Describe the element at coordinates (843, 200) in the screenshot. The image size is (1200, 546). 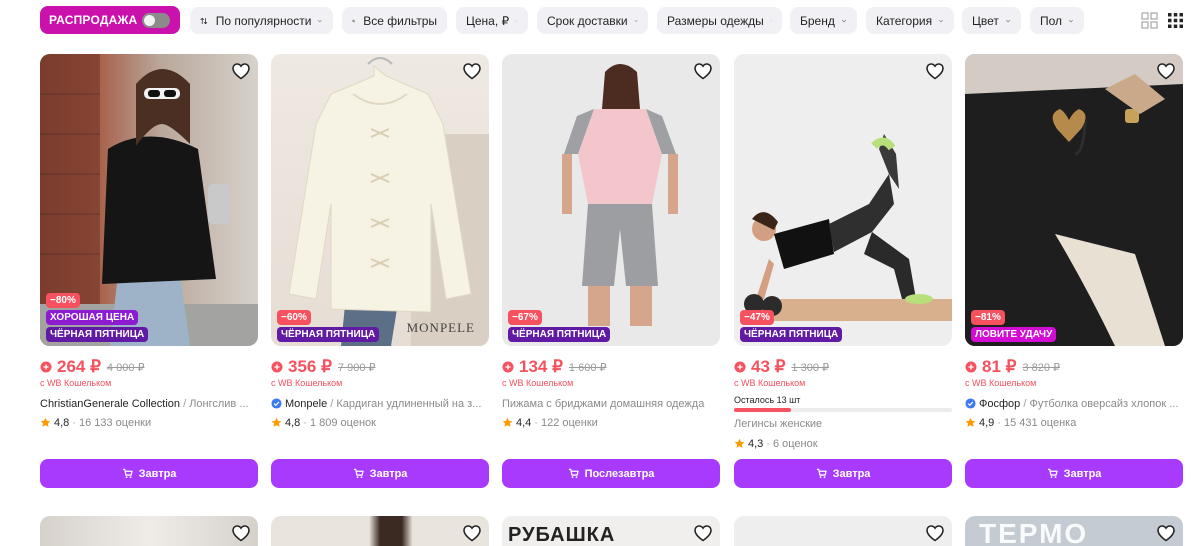
I see `product-image: −47% ЧЁРНАЯ ПЯТНИЦА` at that location.